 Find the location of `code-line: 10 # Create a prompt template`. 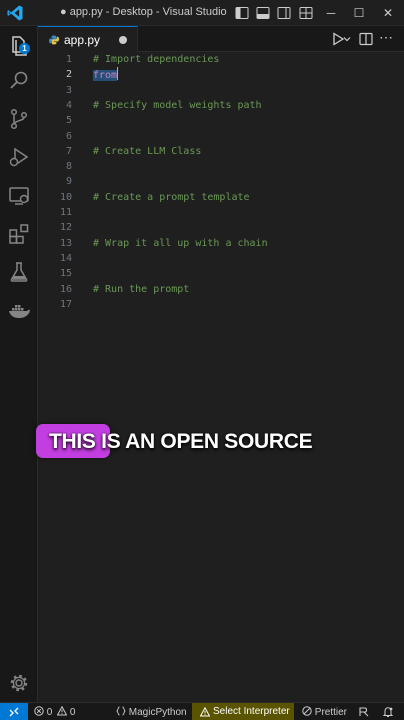

code-line: 10 # Create a prompt template is located at coordinates (221, 197).